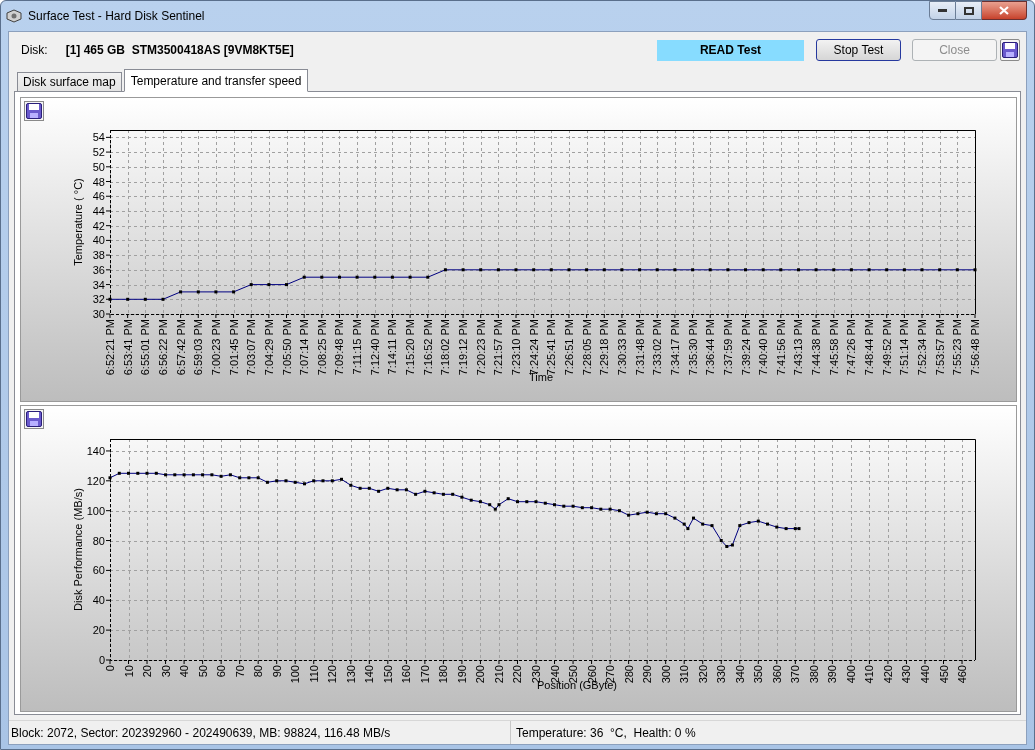 This screenshot has width=1035, height=750. I want to click on axis-tick-label: 7:25:41 PM, so click(551, 347).